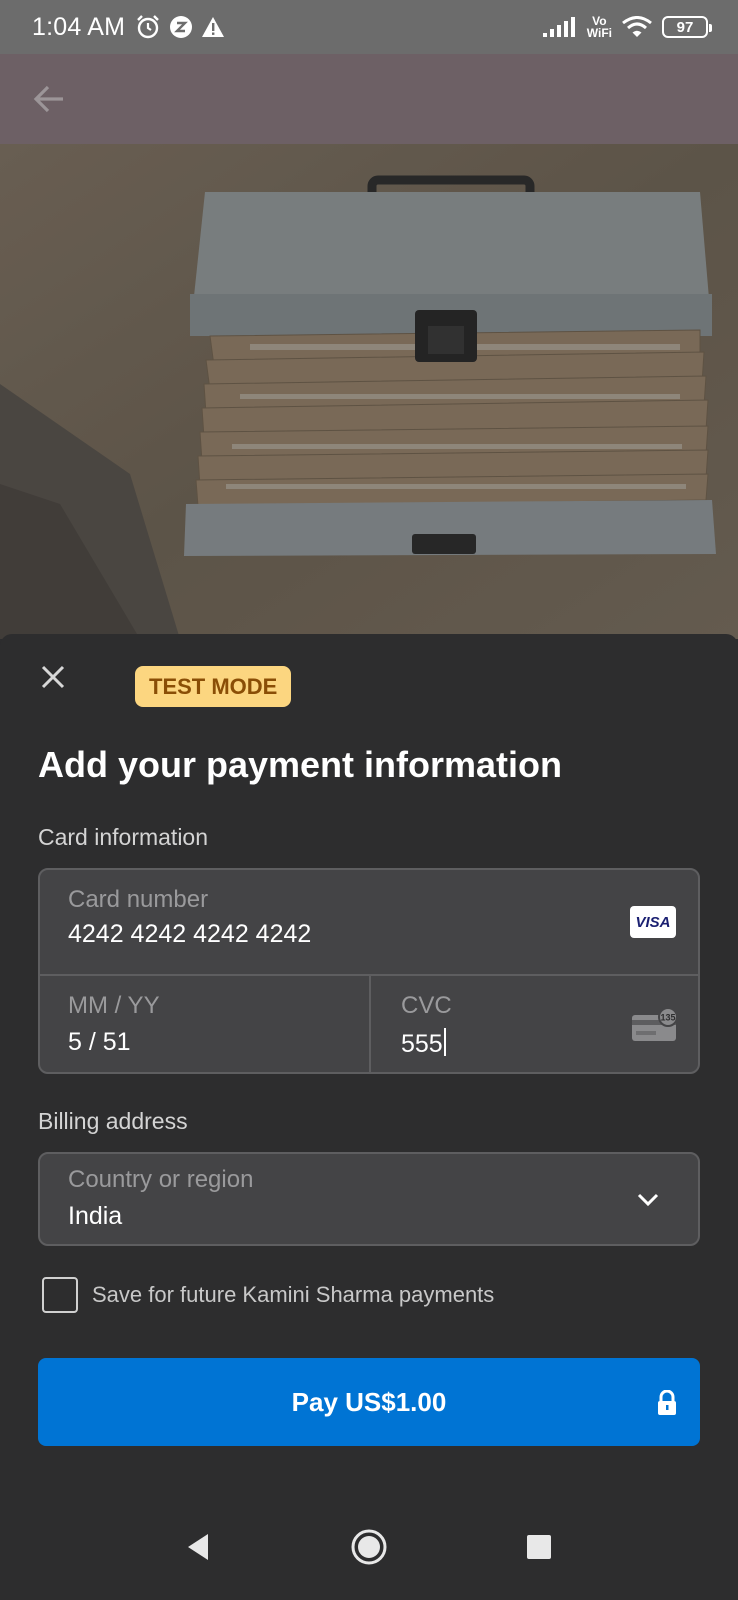 This screenshot has height=1600, width=738. Describe the element at coordinates (667, 1018) in the screenshot. I see `cvc-icon-text: 135` at that location.